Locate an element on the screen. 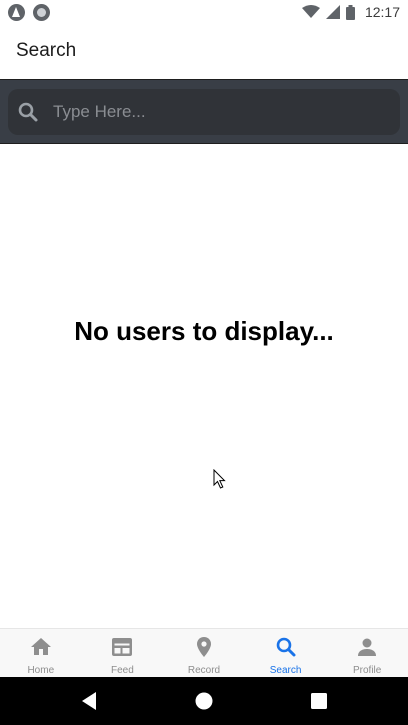 This screenshot has height=725, width=408. tab-record-label: Record is located at coordinates (204, 670).